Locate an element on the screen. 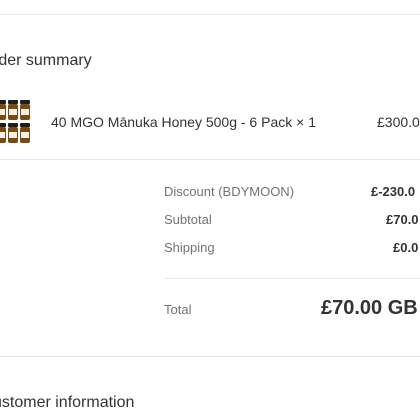  section-divider is located at coordinates (210, 356).